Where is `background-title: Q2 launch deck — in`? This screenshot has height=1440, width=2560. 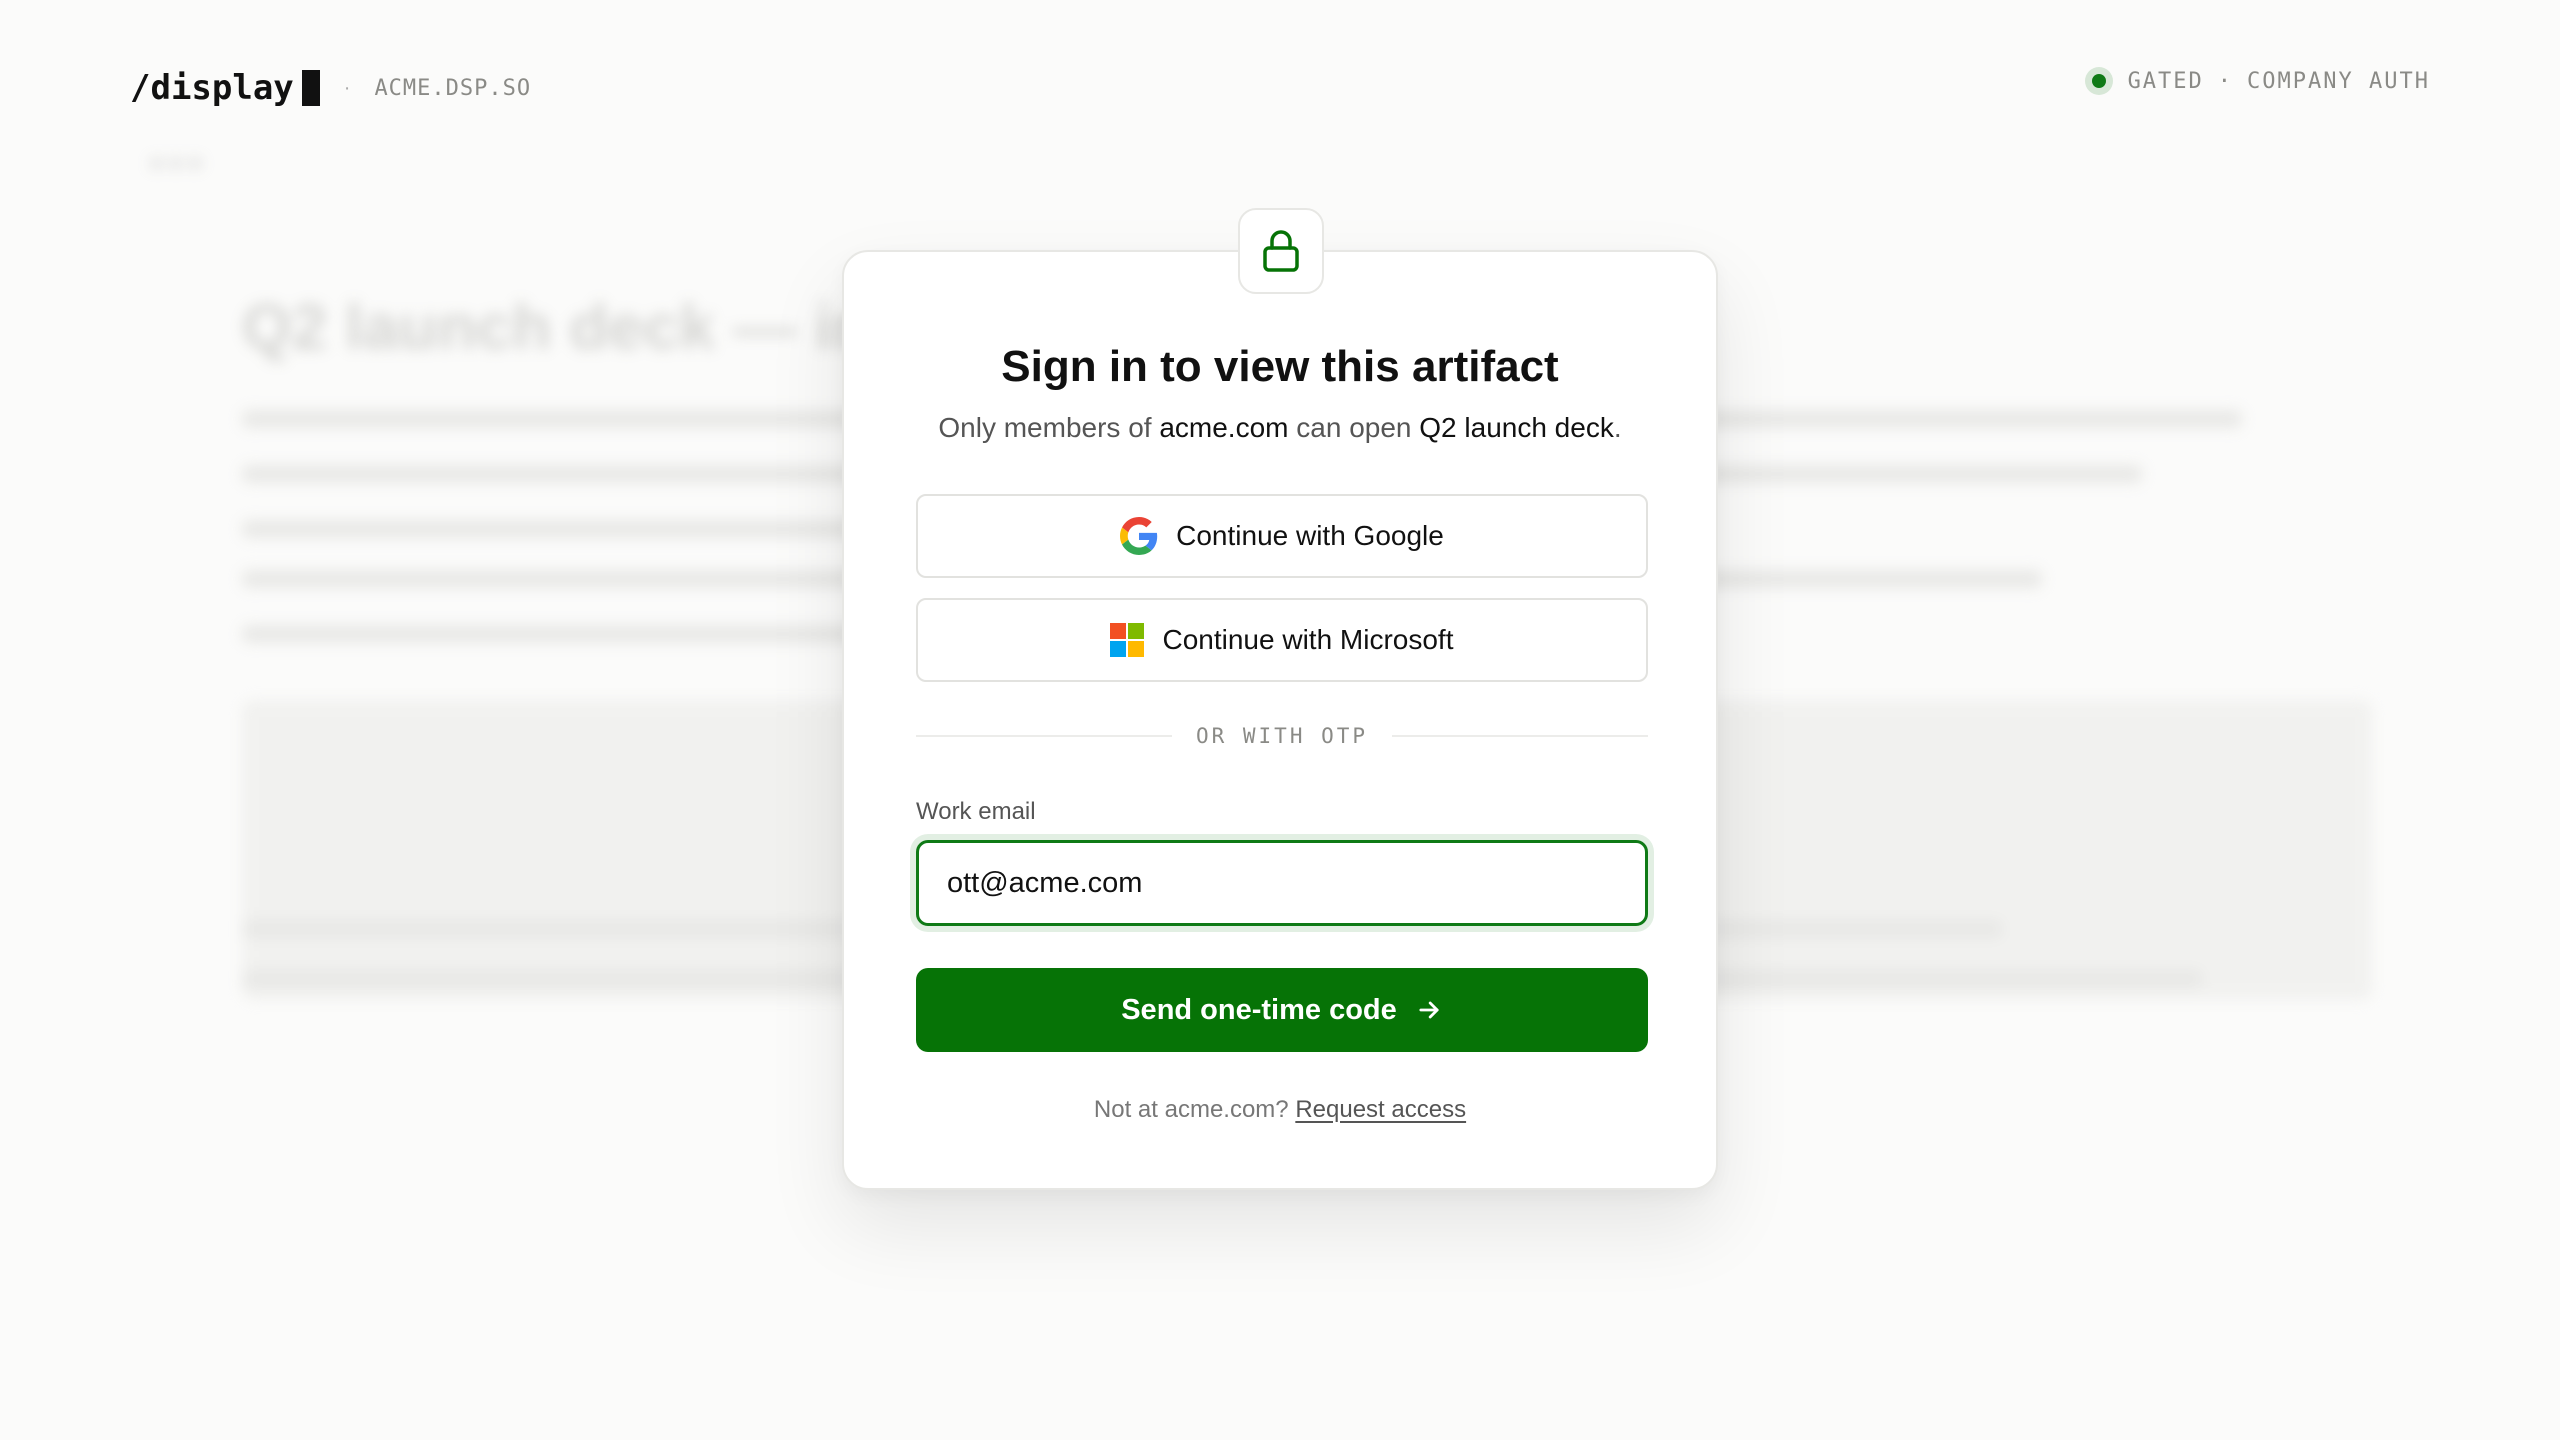
background-title: Q2 launch deck — in is located at coordinates (557, 327).